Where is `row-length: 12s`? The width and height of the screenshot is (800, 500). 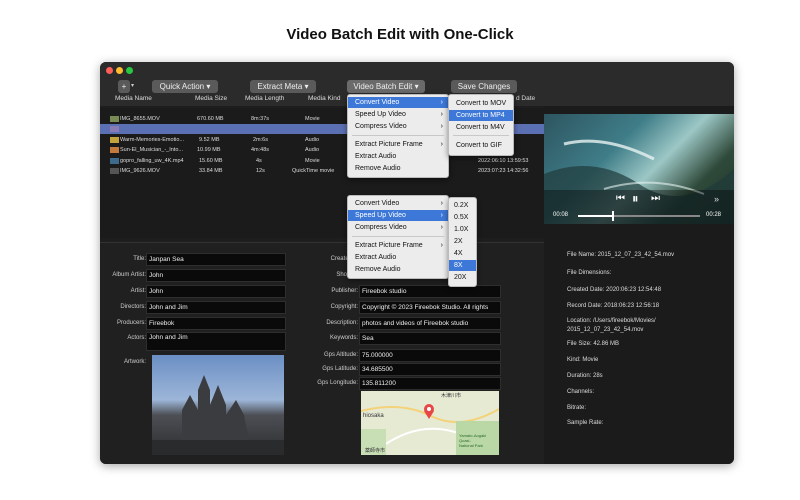 row-length: 12s is located at coordinates (260, 171).